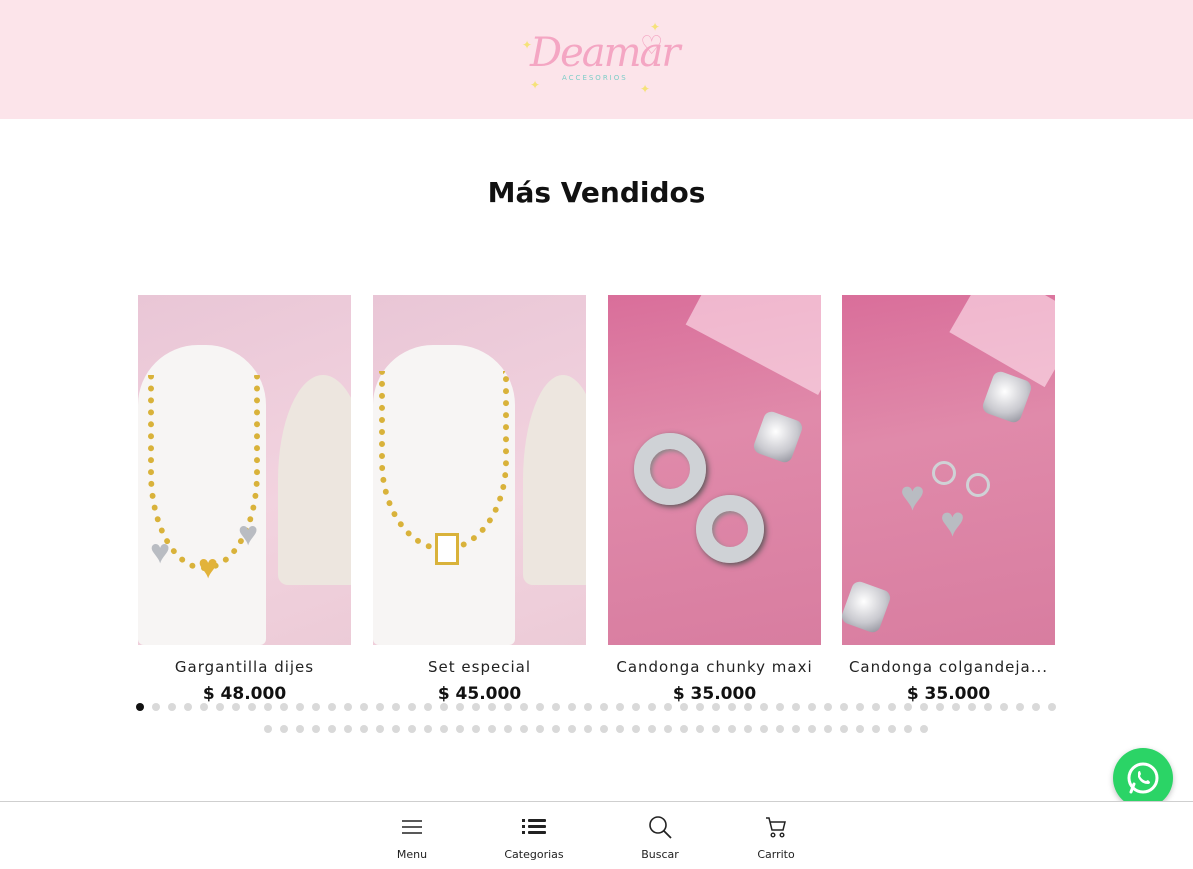  What do you see at coordinates (244, 470) in the screenshot?
I see `product-image: ♥ ♥ ♥` at bounding box center [244, 470].